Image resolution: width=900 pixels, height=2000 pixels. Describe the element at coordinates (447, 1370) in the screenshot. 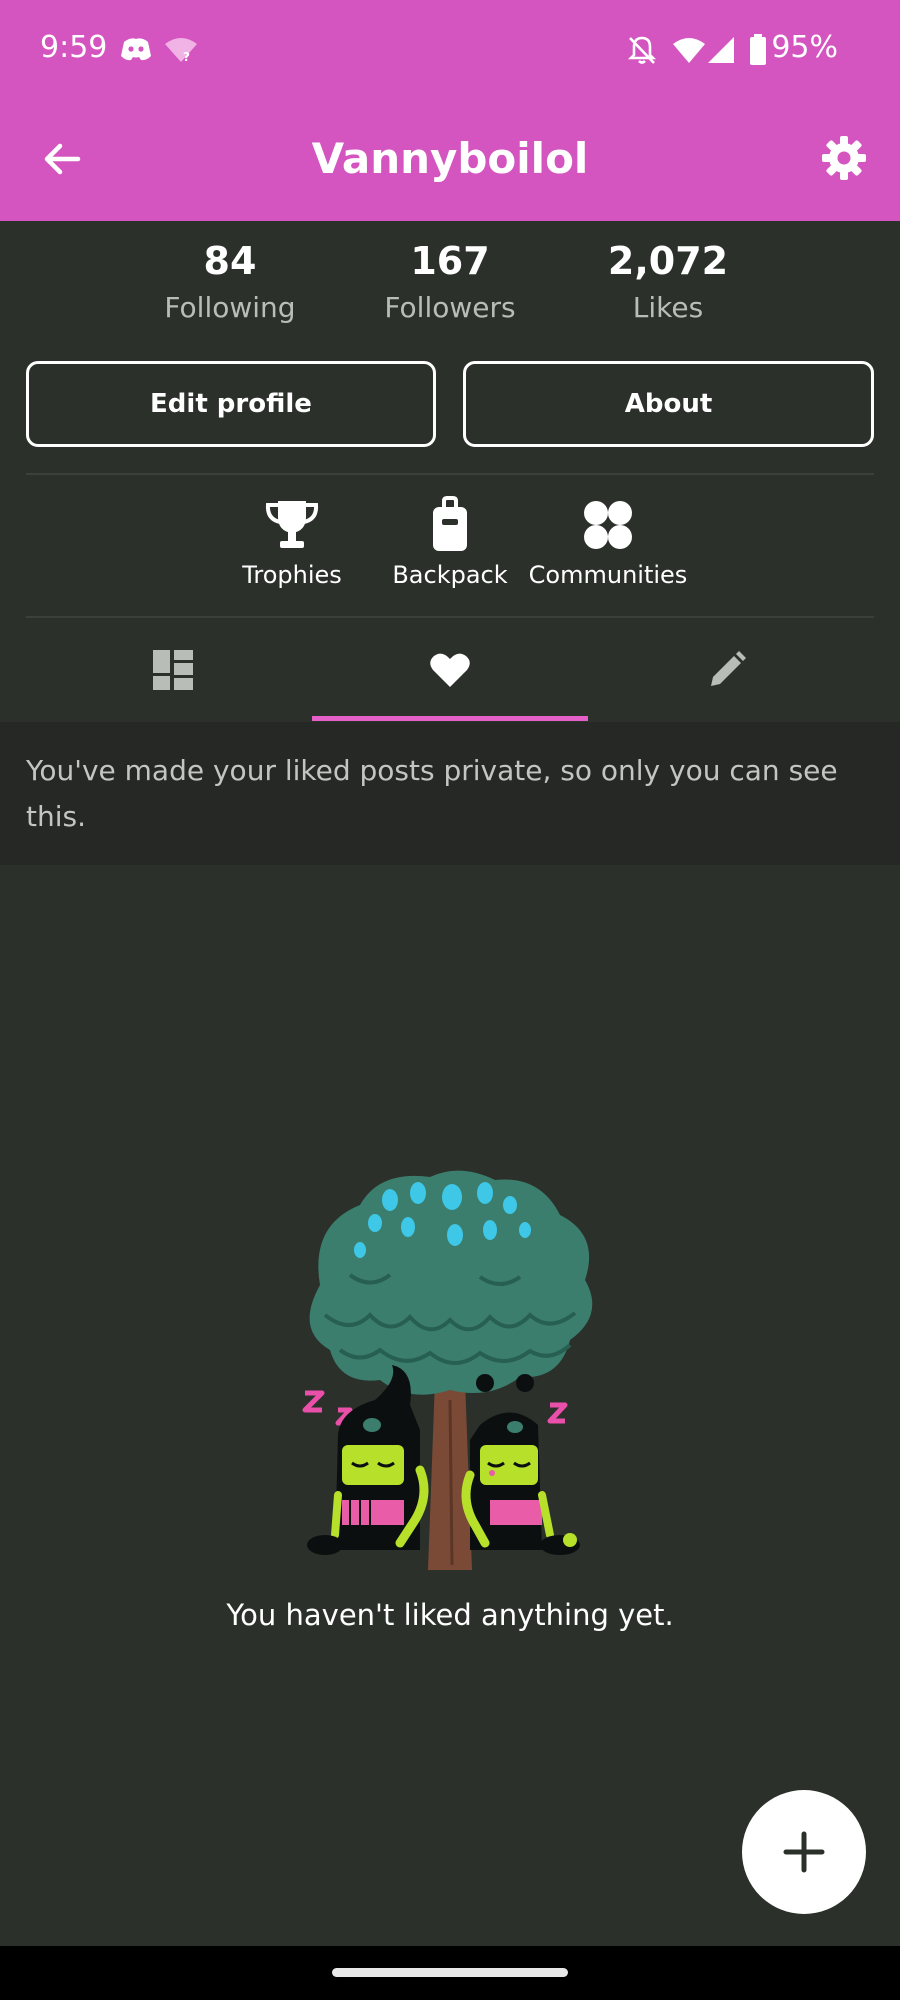

I see `sleeping-under-tree-illustration` at that location.